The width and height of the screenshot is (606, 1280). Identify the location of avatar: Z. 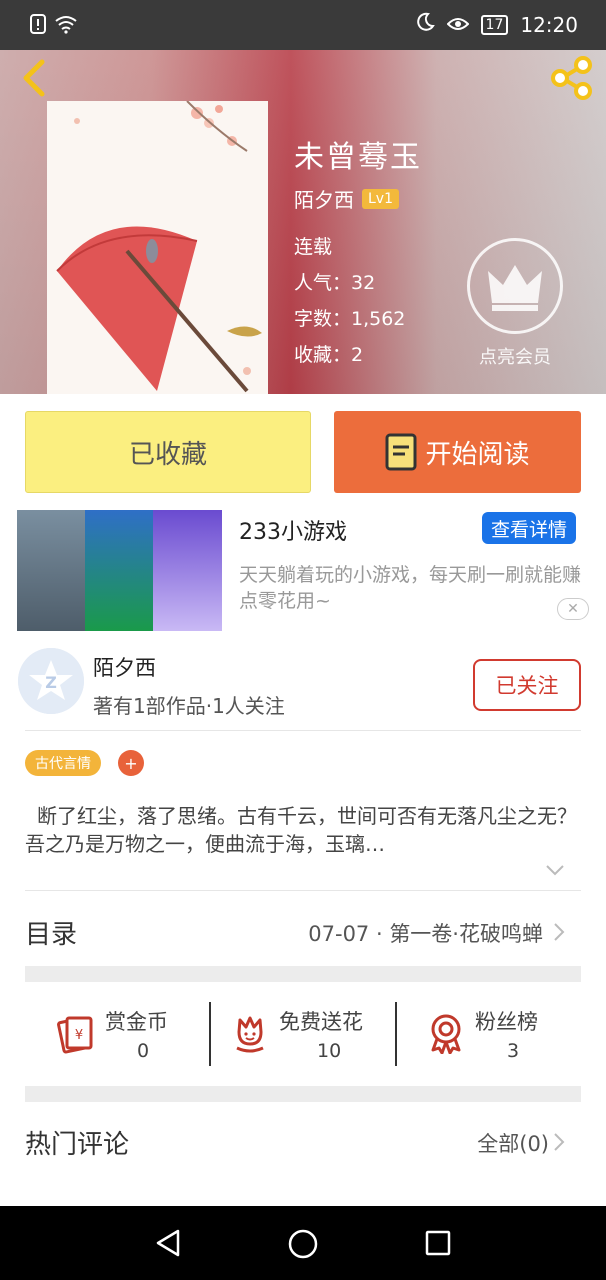
(51, 681).